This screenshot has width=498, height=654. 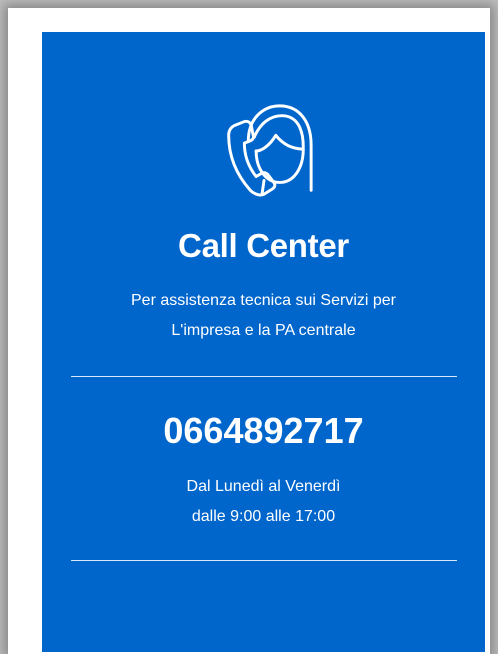 What do you see at coordinates (269, 150) in the screenshot?
I see `call-center-headset-icon` at bounding box center [269, 150].